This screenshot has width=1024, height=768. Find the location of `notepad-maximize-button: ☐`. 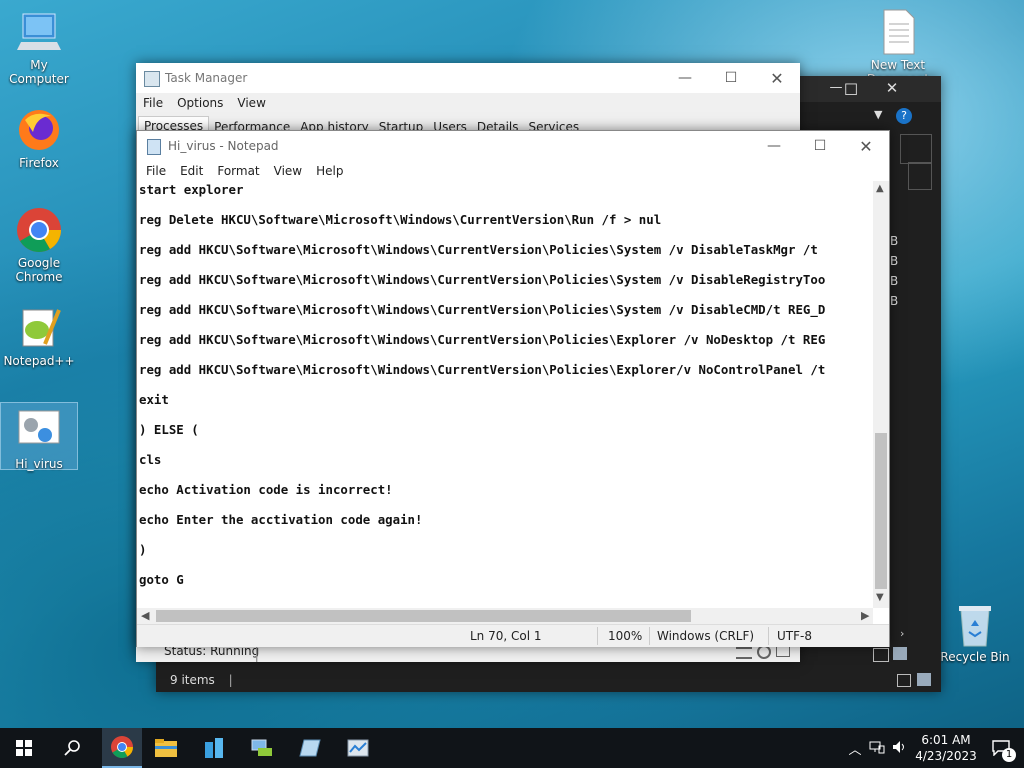

notepad-maximize-button: ☐ is located at coordinates (820, 146).